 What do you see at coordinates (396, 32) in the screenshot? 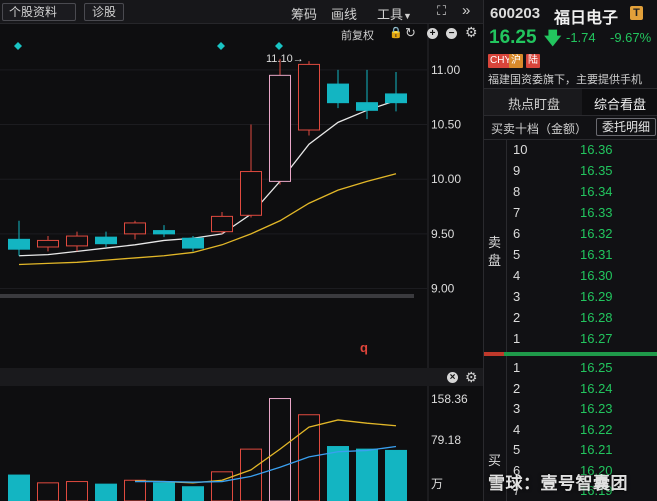
I see `lock-icon: 🔒` at bounding box center [396, 32].